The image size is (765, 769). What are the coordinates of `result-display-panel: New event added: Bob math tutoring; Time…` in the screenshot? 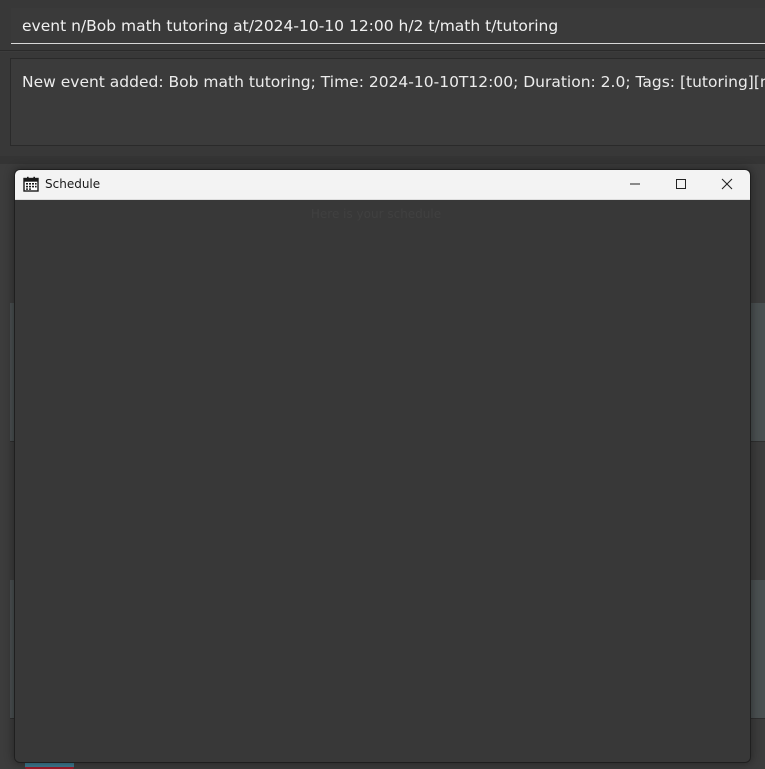 It's located at (382, 104).